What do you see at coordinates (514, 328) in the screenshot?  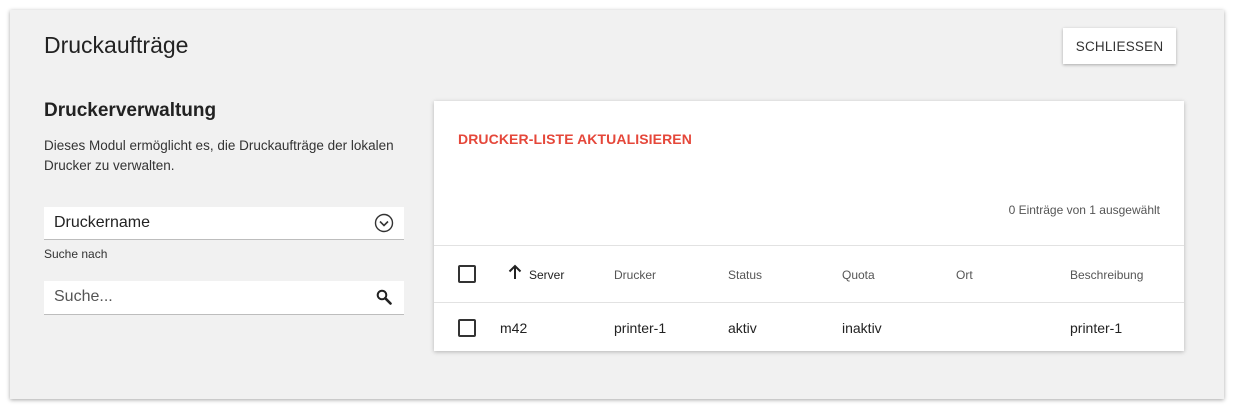 I see `cell-server: m42` at bounding box center [514, 328].